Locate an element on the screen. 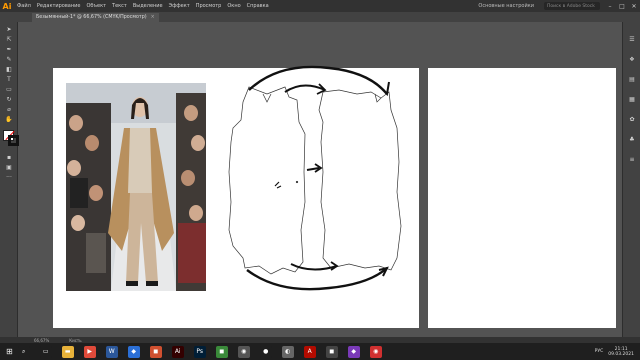 This screenshot has height=360, width=640. menu-item: Объект is located at coordinates (96, 6).